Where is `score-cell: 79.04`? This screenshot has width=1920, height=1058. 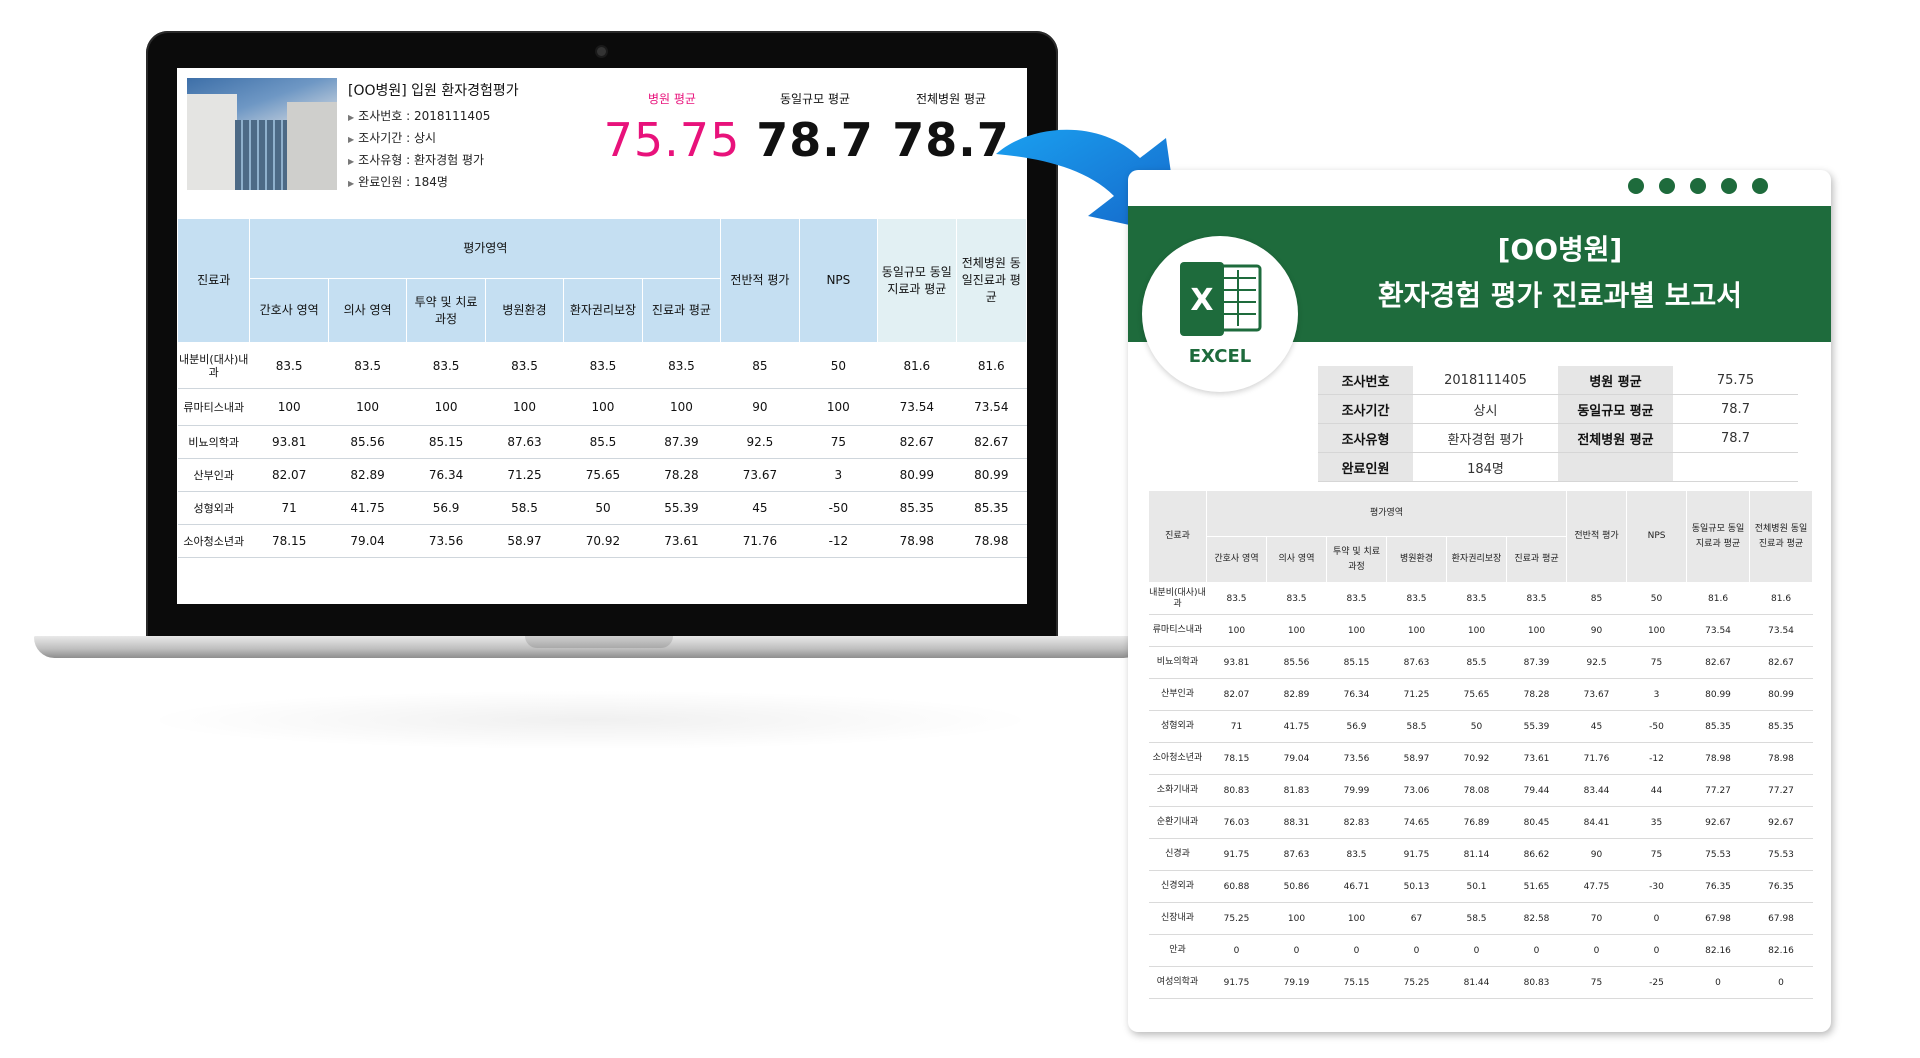
score-cell: 79.04 is located at coordinates (367, 541).